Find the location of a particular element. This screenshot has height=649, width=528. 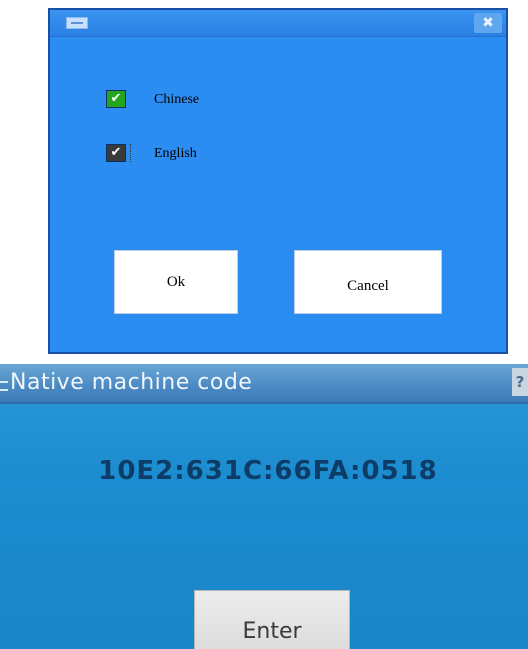

english-checkbox: ✔ is located at coordinates (116, 153).